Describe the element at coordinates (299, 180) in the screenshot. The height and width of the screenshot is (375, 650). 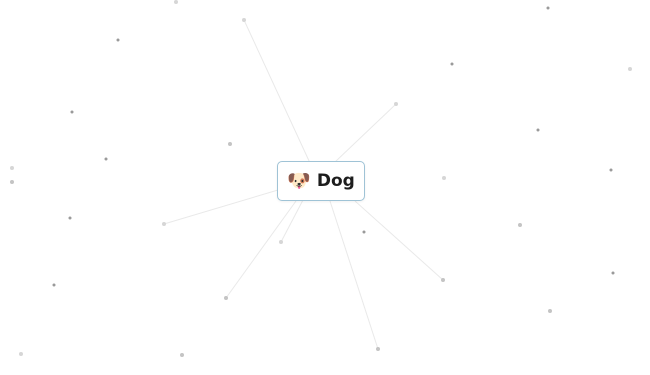
I see `dog-face-icon: 🐶` at that location.